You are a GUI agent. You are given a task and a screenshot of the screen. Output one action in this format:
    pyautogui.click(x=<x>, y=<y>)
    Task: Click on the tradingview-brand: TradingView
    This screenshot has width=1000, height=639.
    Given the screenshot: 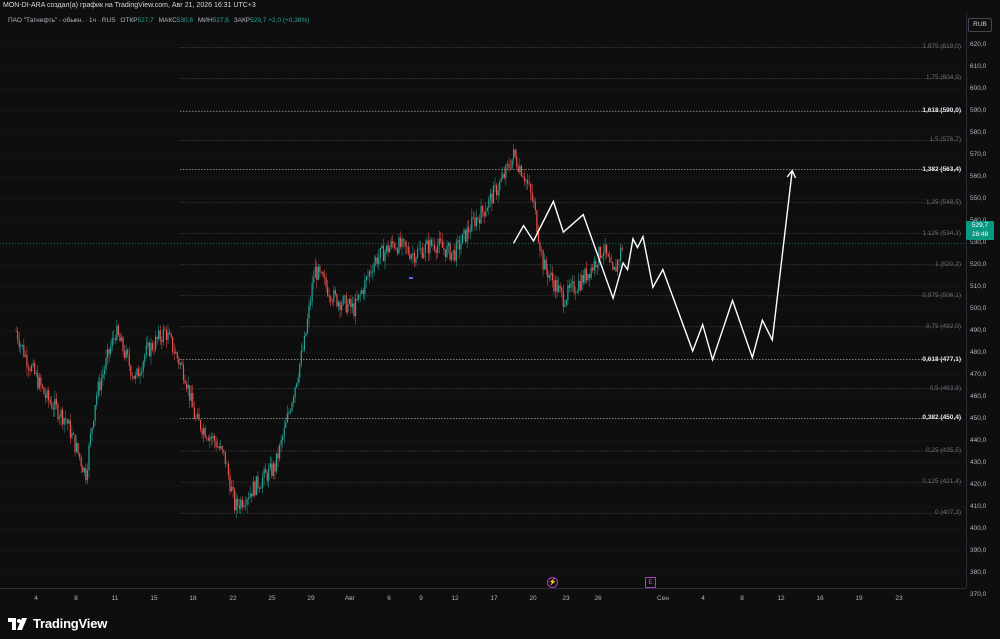 What is the action you would take?
    pyautogui.click(x=57, y=623)
    